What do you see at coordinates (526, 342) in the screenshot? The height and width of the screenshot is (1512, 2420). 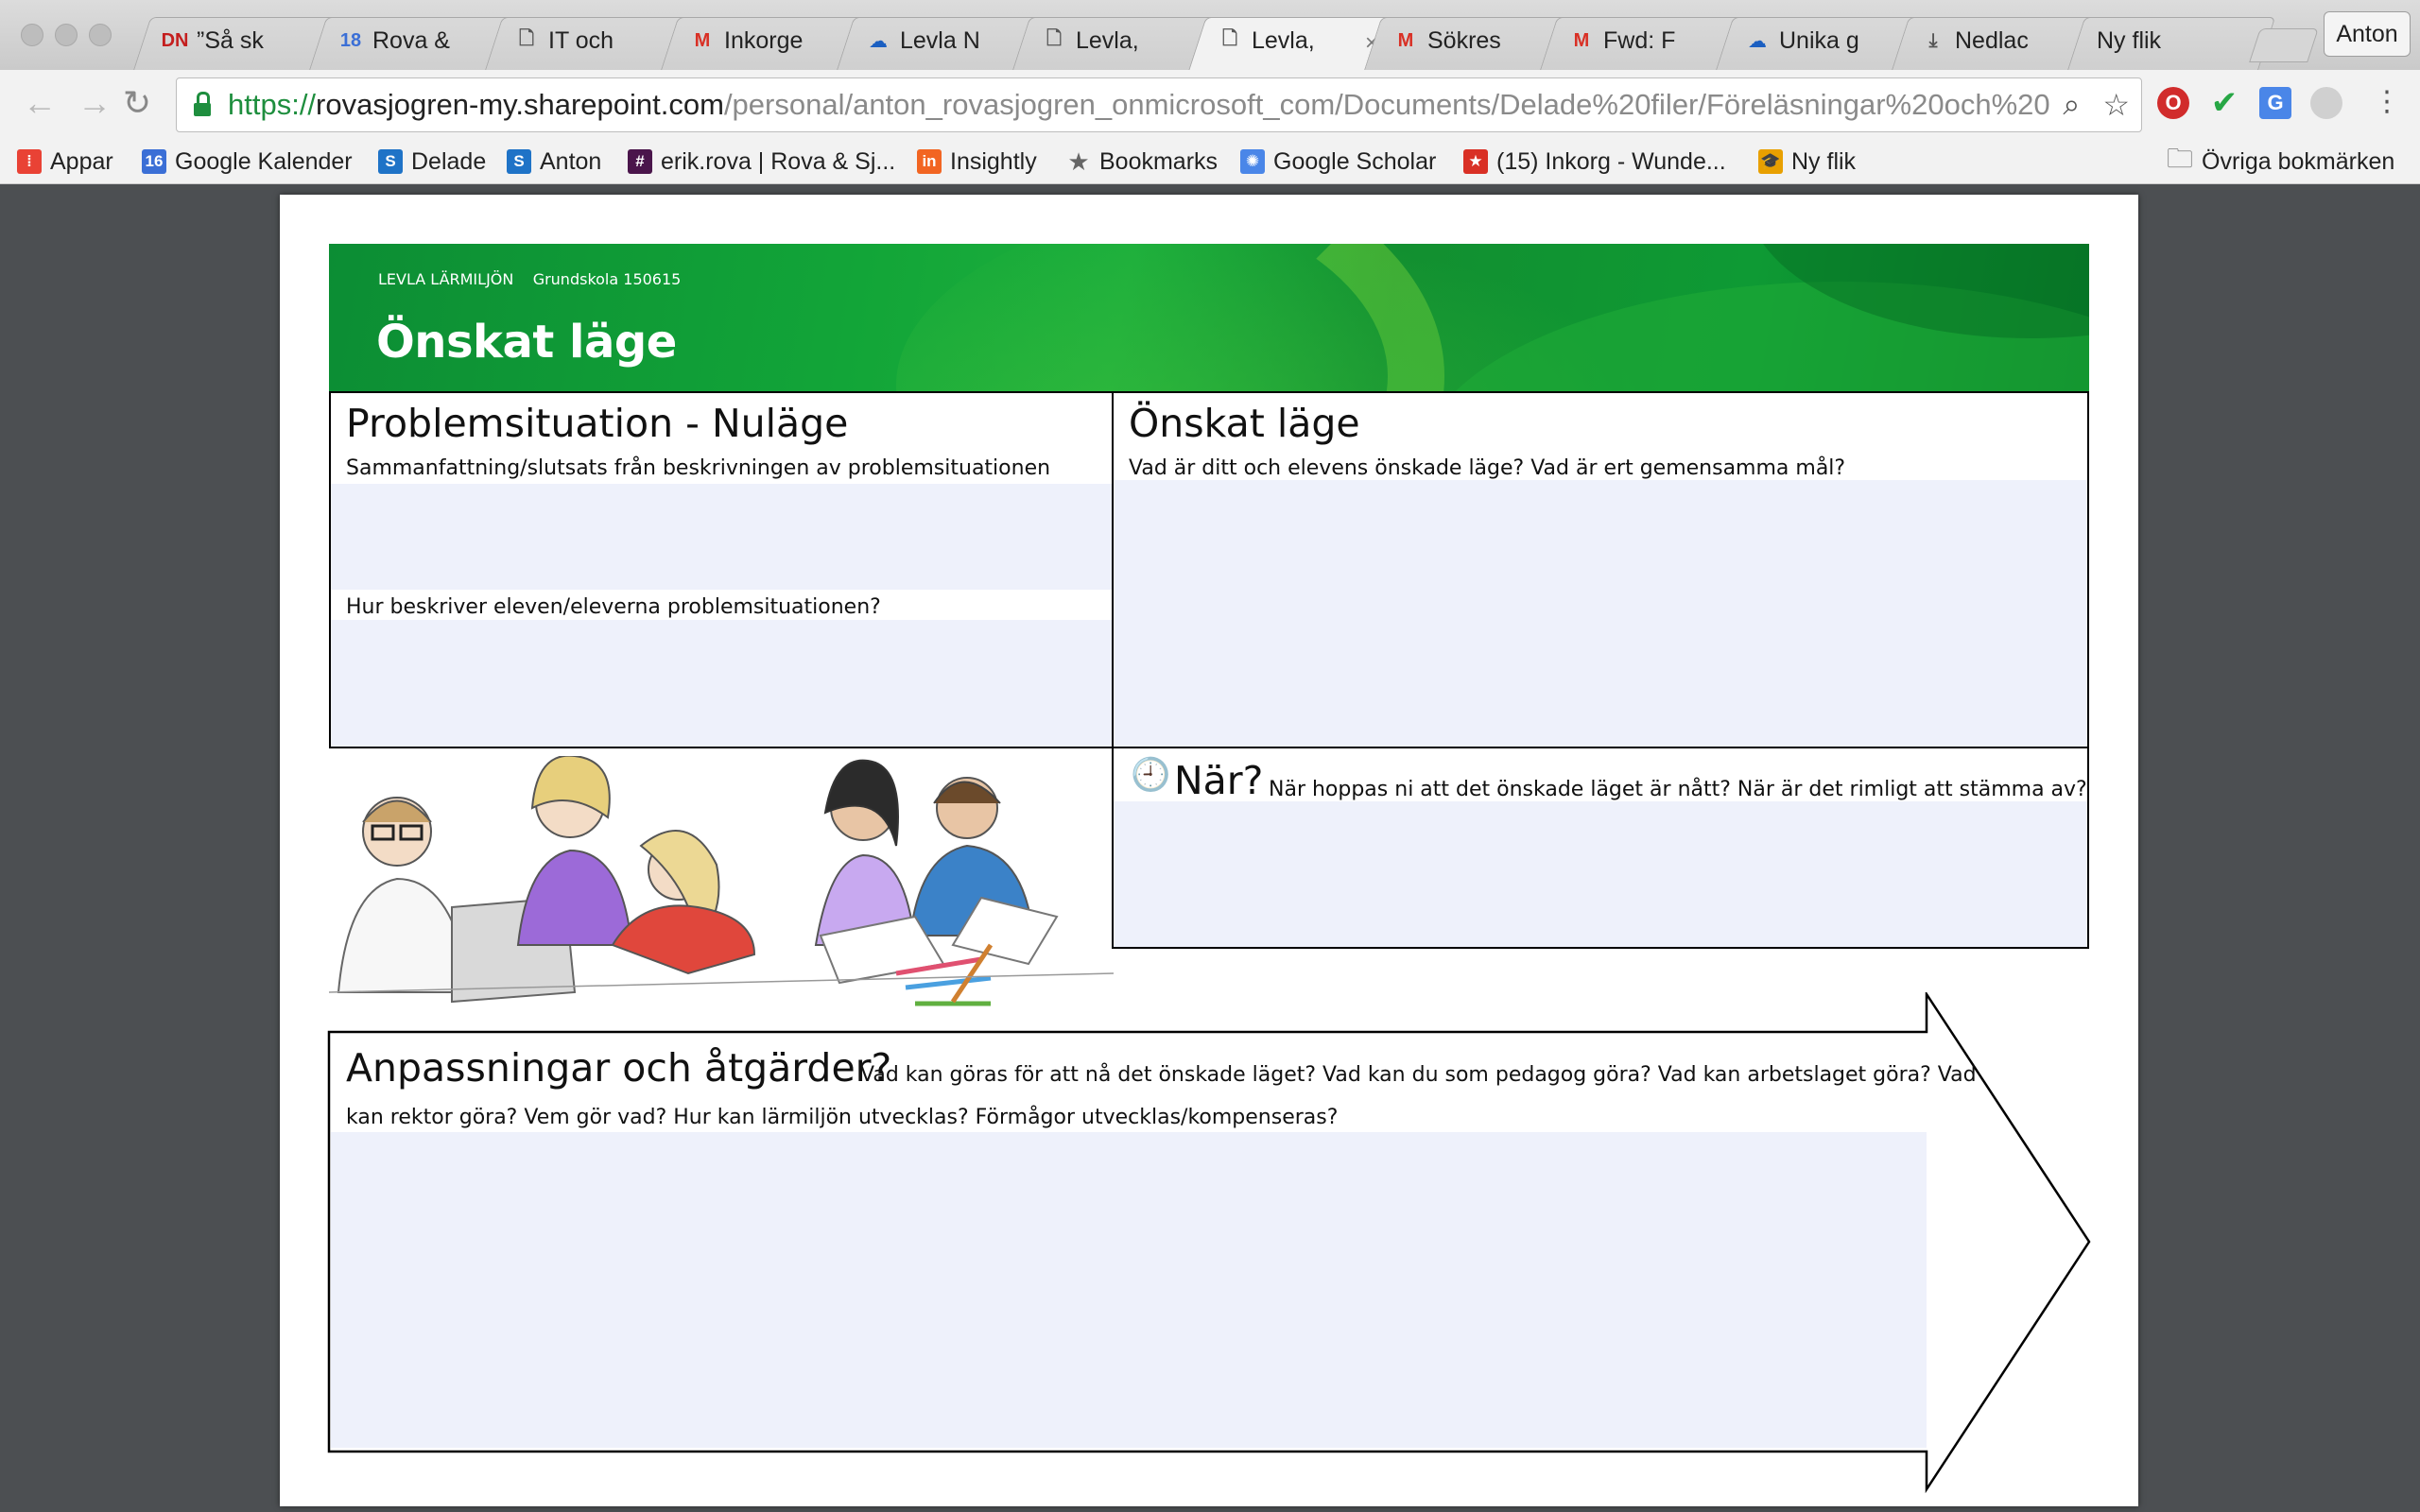 I see `banner-title: Önskat läge` at bounding box center [526, 342].